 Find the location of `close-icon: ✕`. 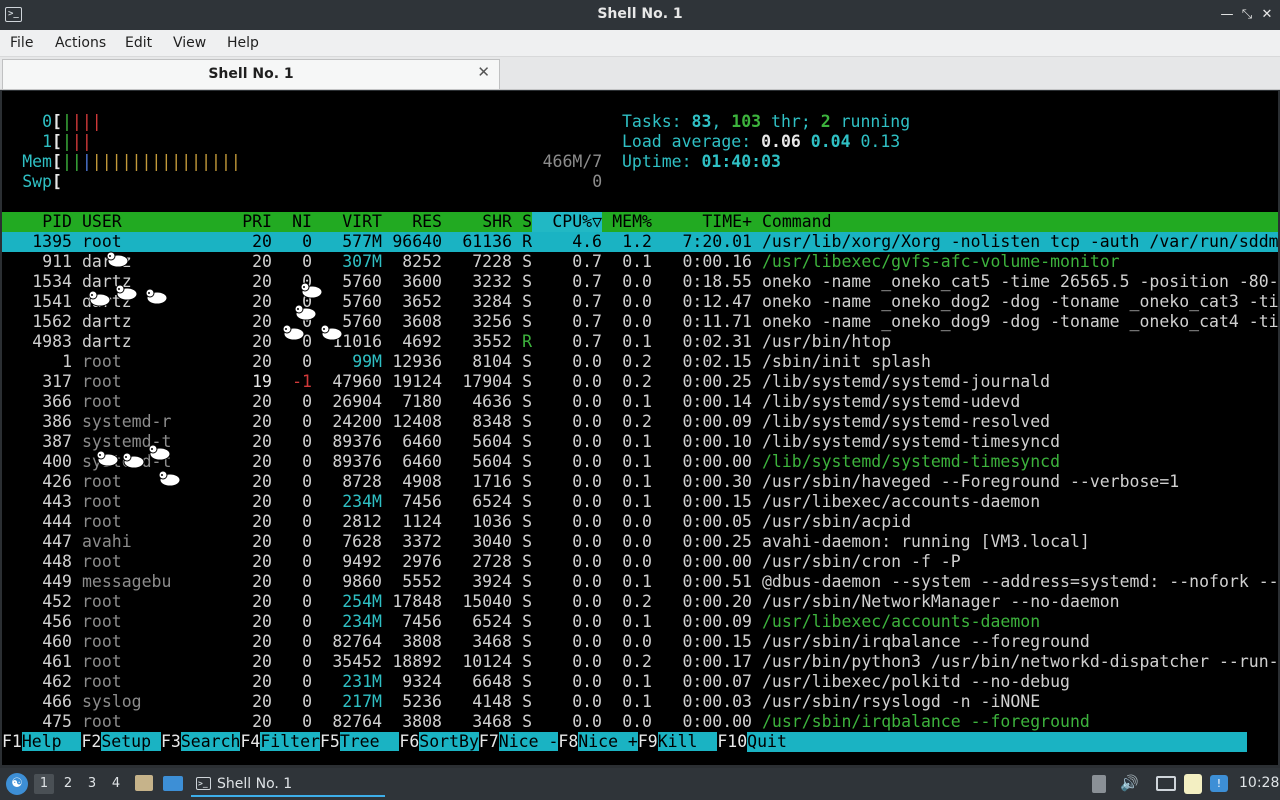

close-icon: ✕ is located at coordinates (1267, 15).